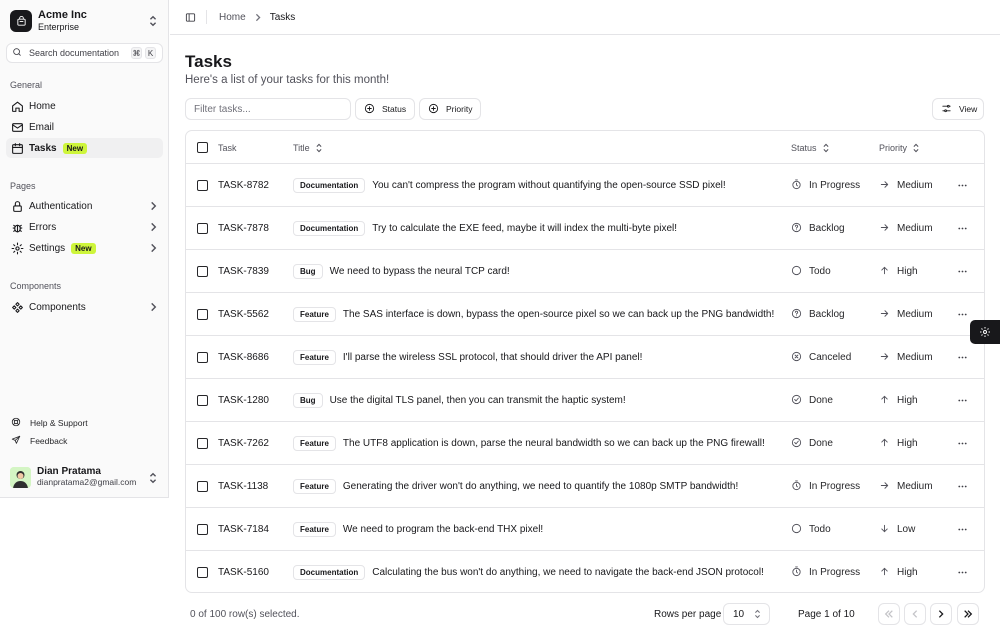 Image resolution: width=1000 pixels, height=641 pixels. I want to click on sidebar-item-label: Settings, so click(47, 248).